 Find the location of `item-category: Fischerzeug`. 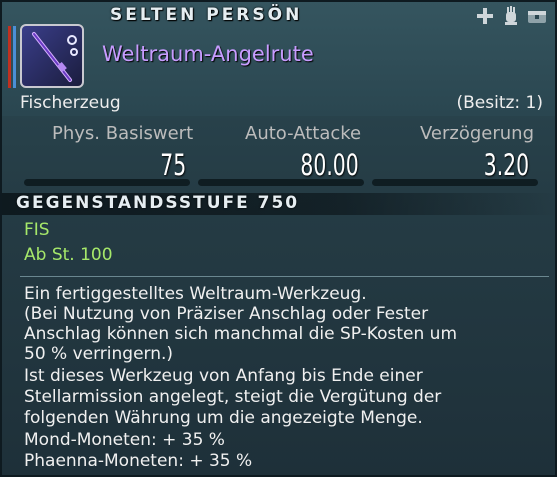

item-category: Fischerzeug is located at coordinates (70, 103).